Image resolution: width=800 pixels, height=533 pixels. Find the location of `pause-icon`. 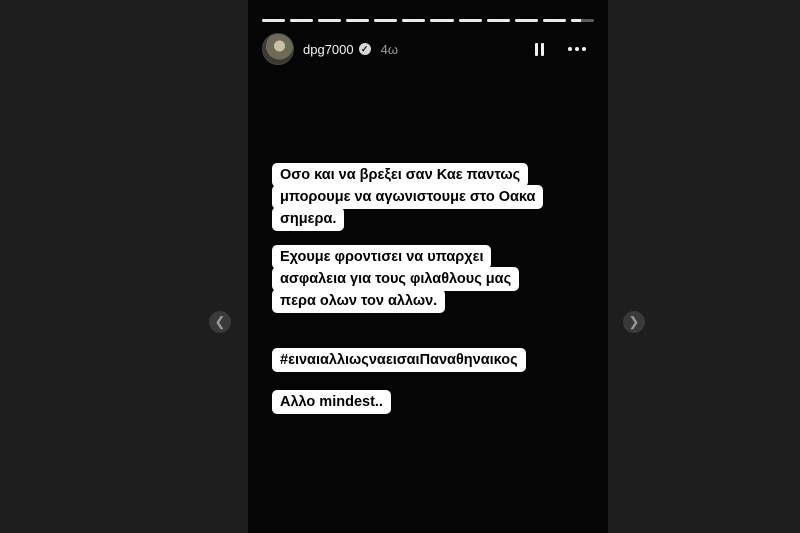

pause-icon is located at coordinates (536, 49).